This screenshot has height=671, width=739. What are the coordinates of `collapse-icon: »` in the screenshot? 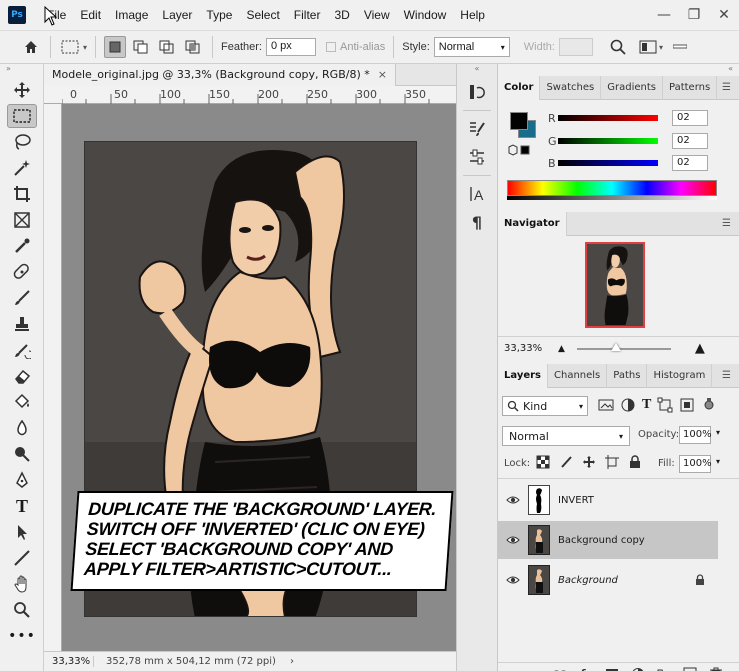 It's located at (21, 70).